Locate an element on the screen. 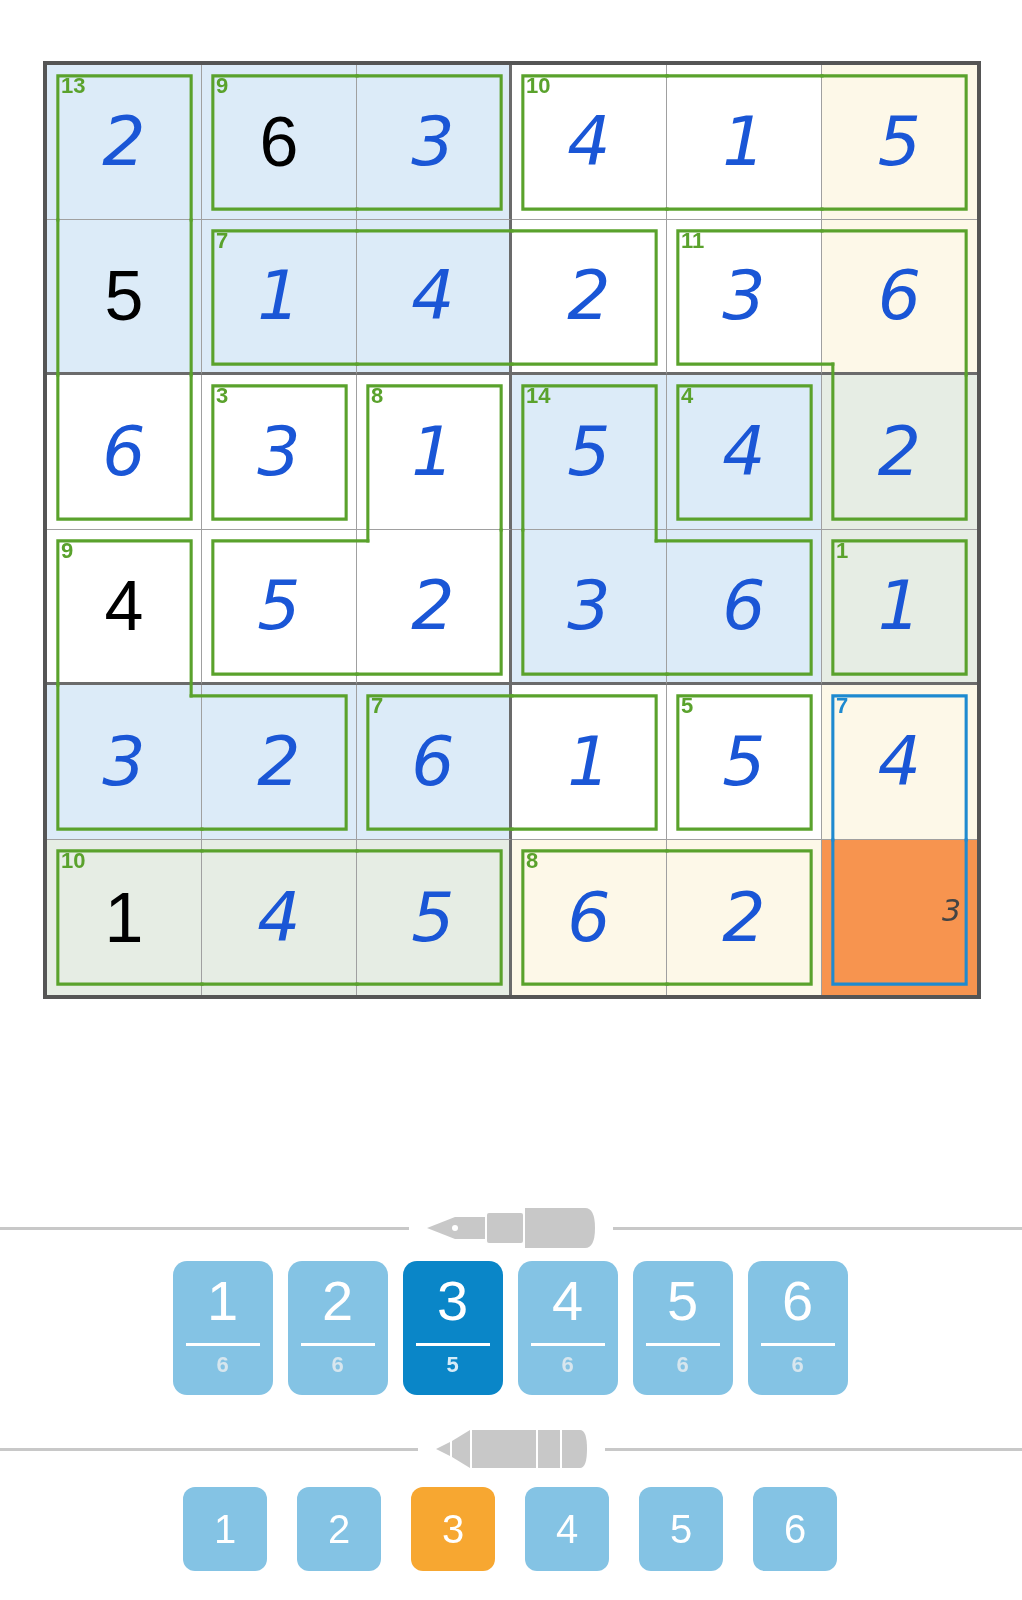 Image resolution: width=1022 pixels, height=1600 pixels. cage-sum: 14 is located at coordinates (538, 396).